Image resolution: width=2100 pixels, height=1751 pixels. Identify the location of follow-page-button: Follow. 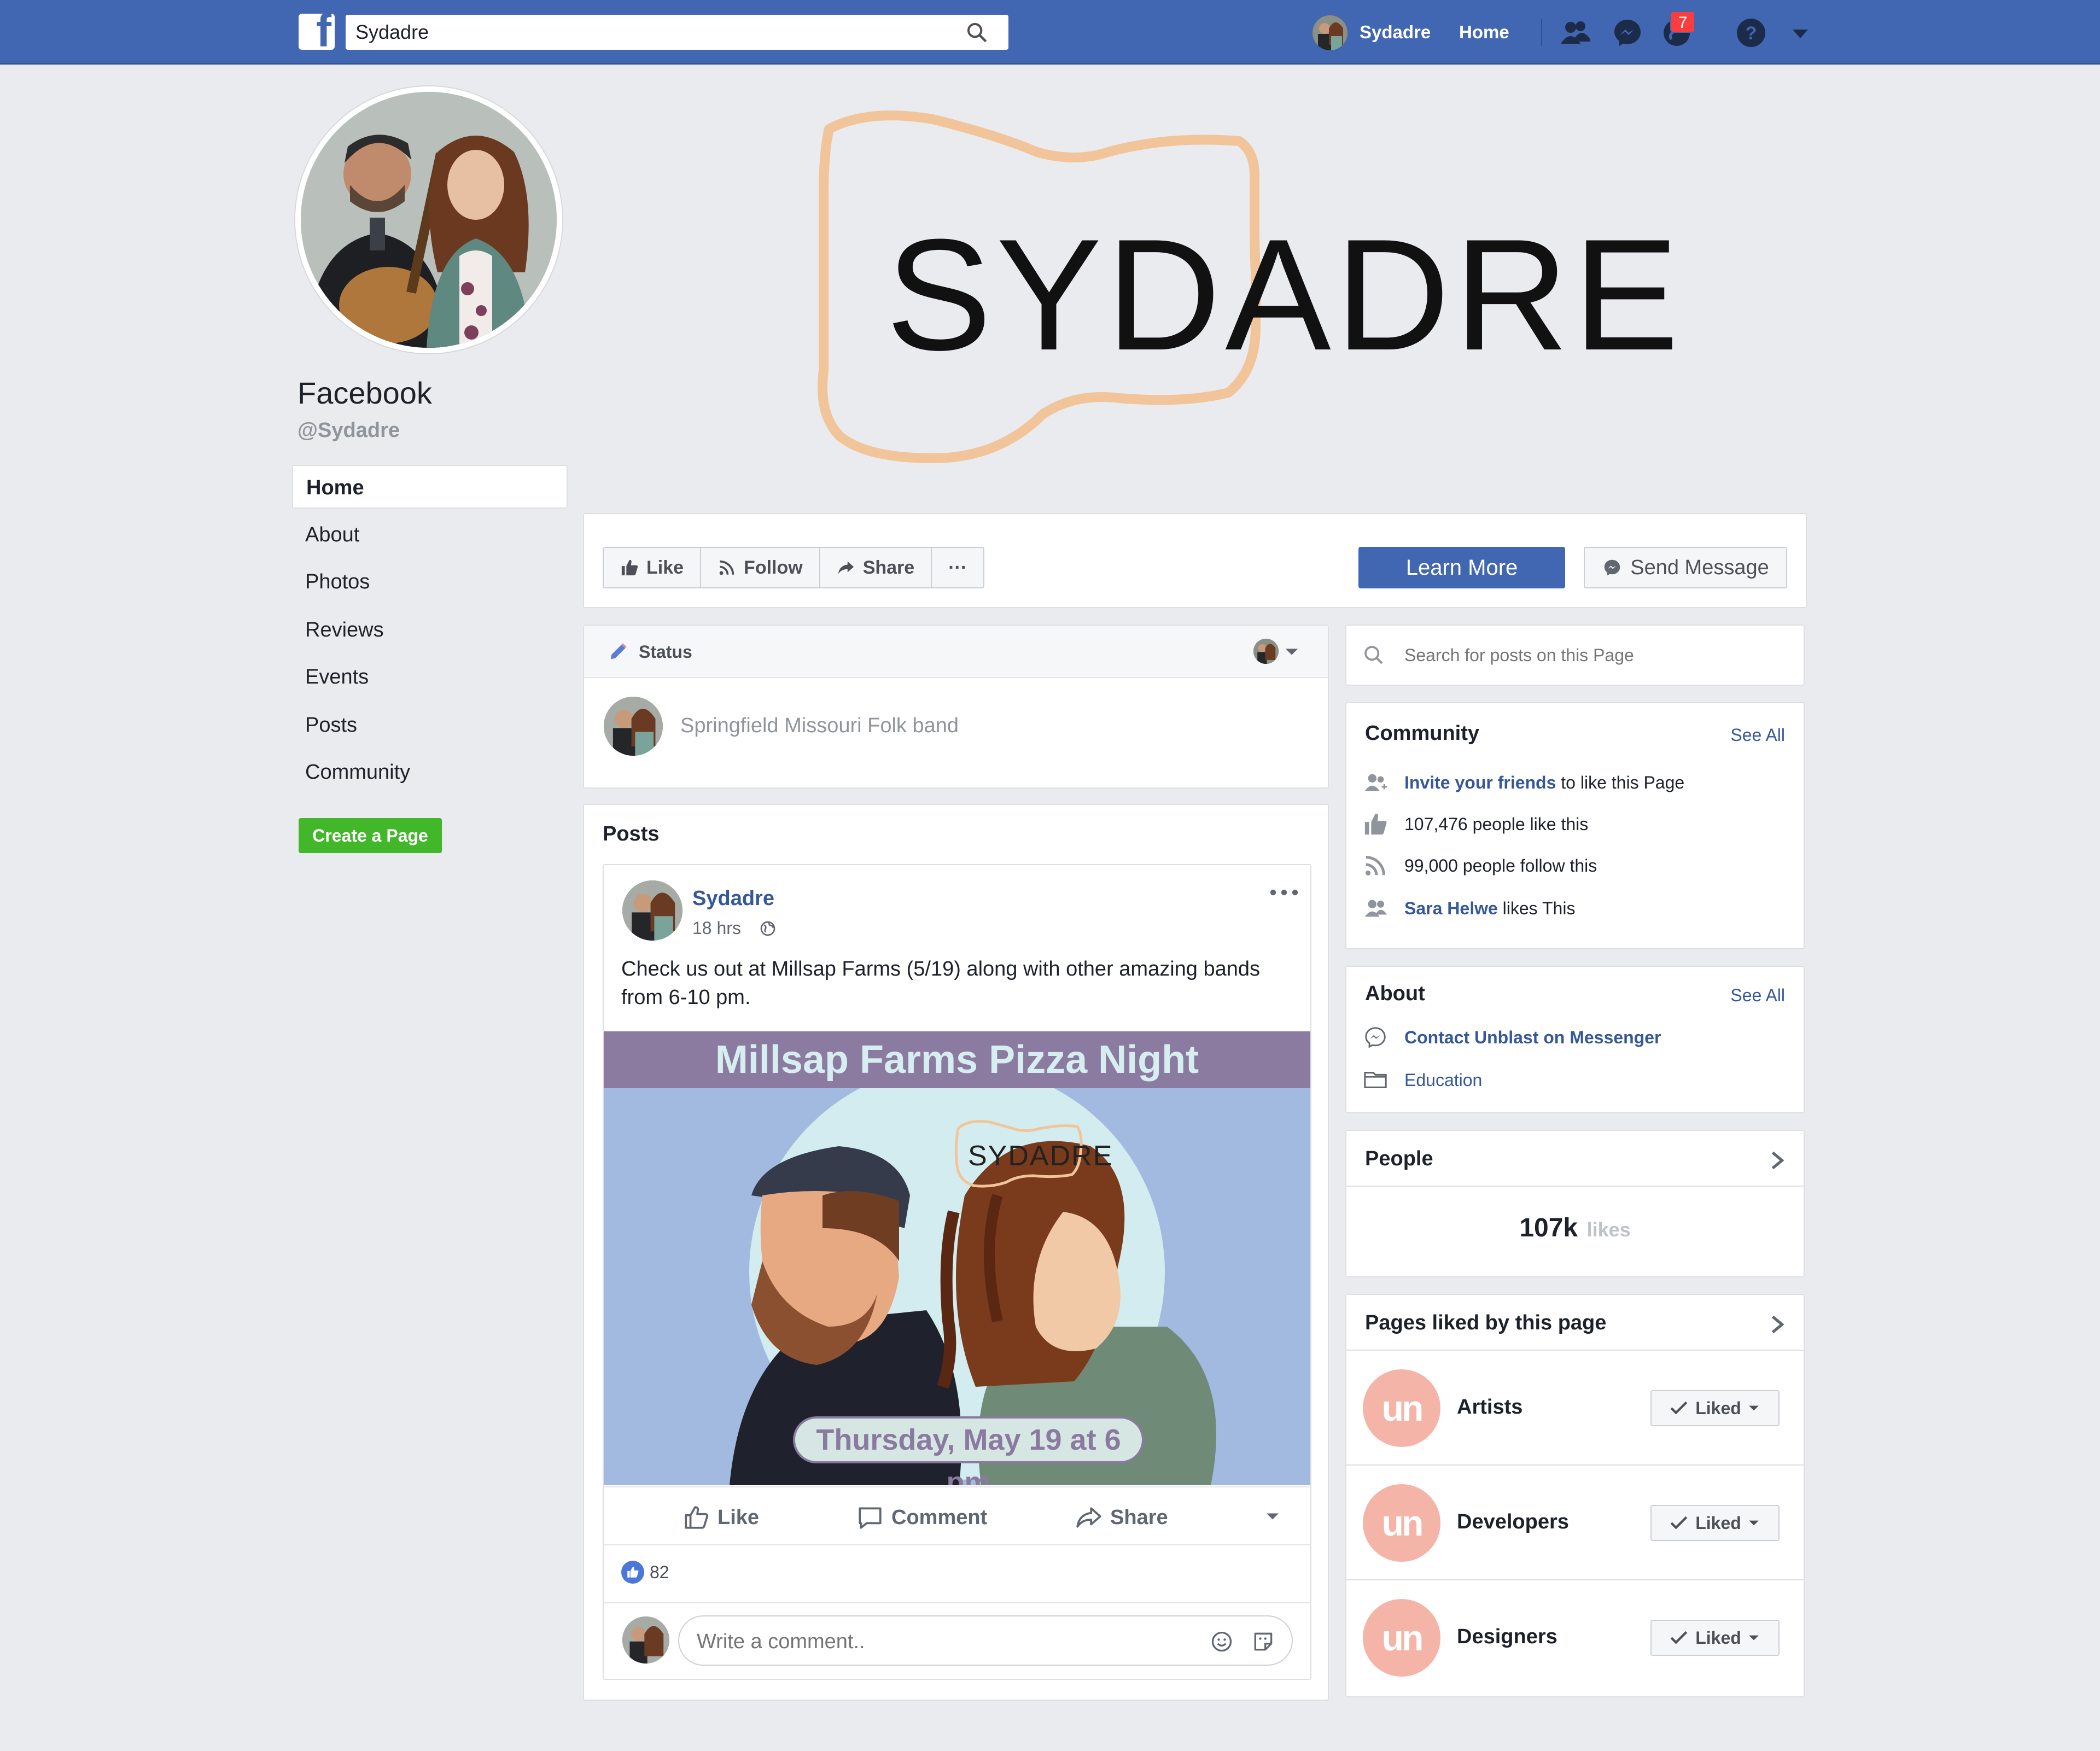
(760, 568).